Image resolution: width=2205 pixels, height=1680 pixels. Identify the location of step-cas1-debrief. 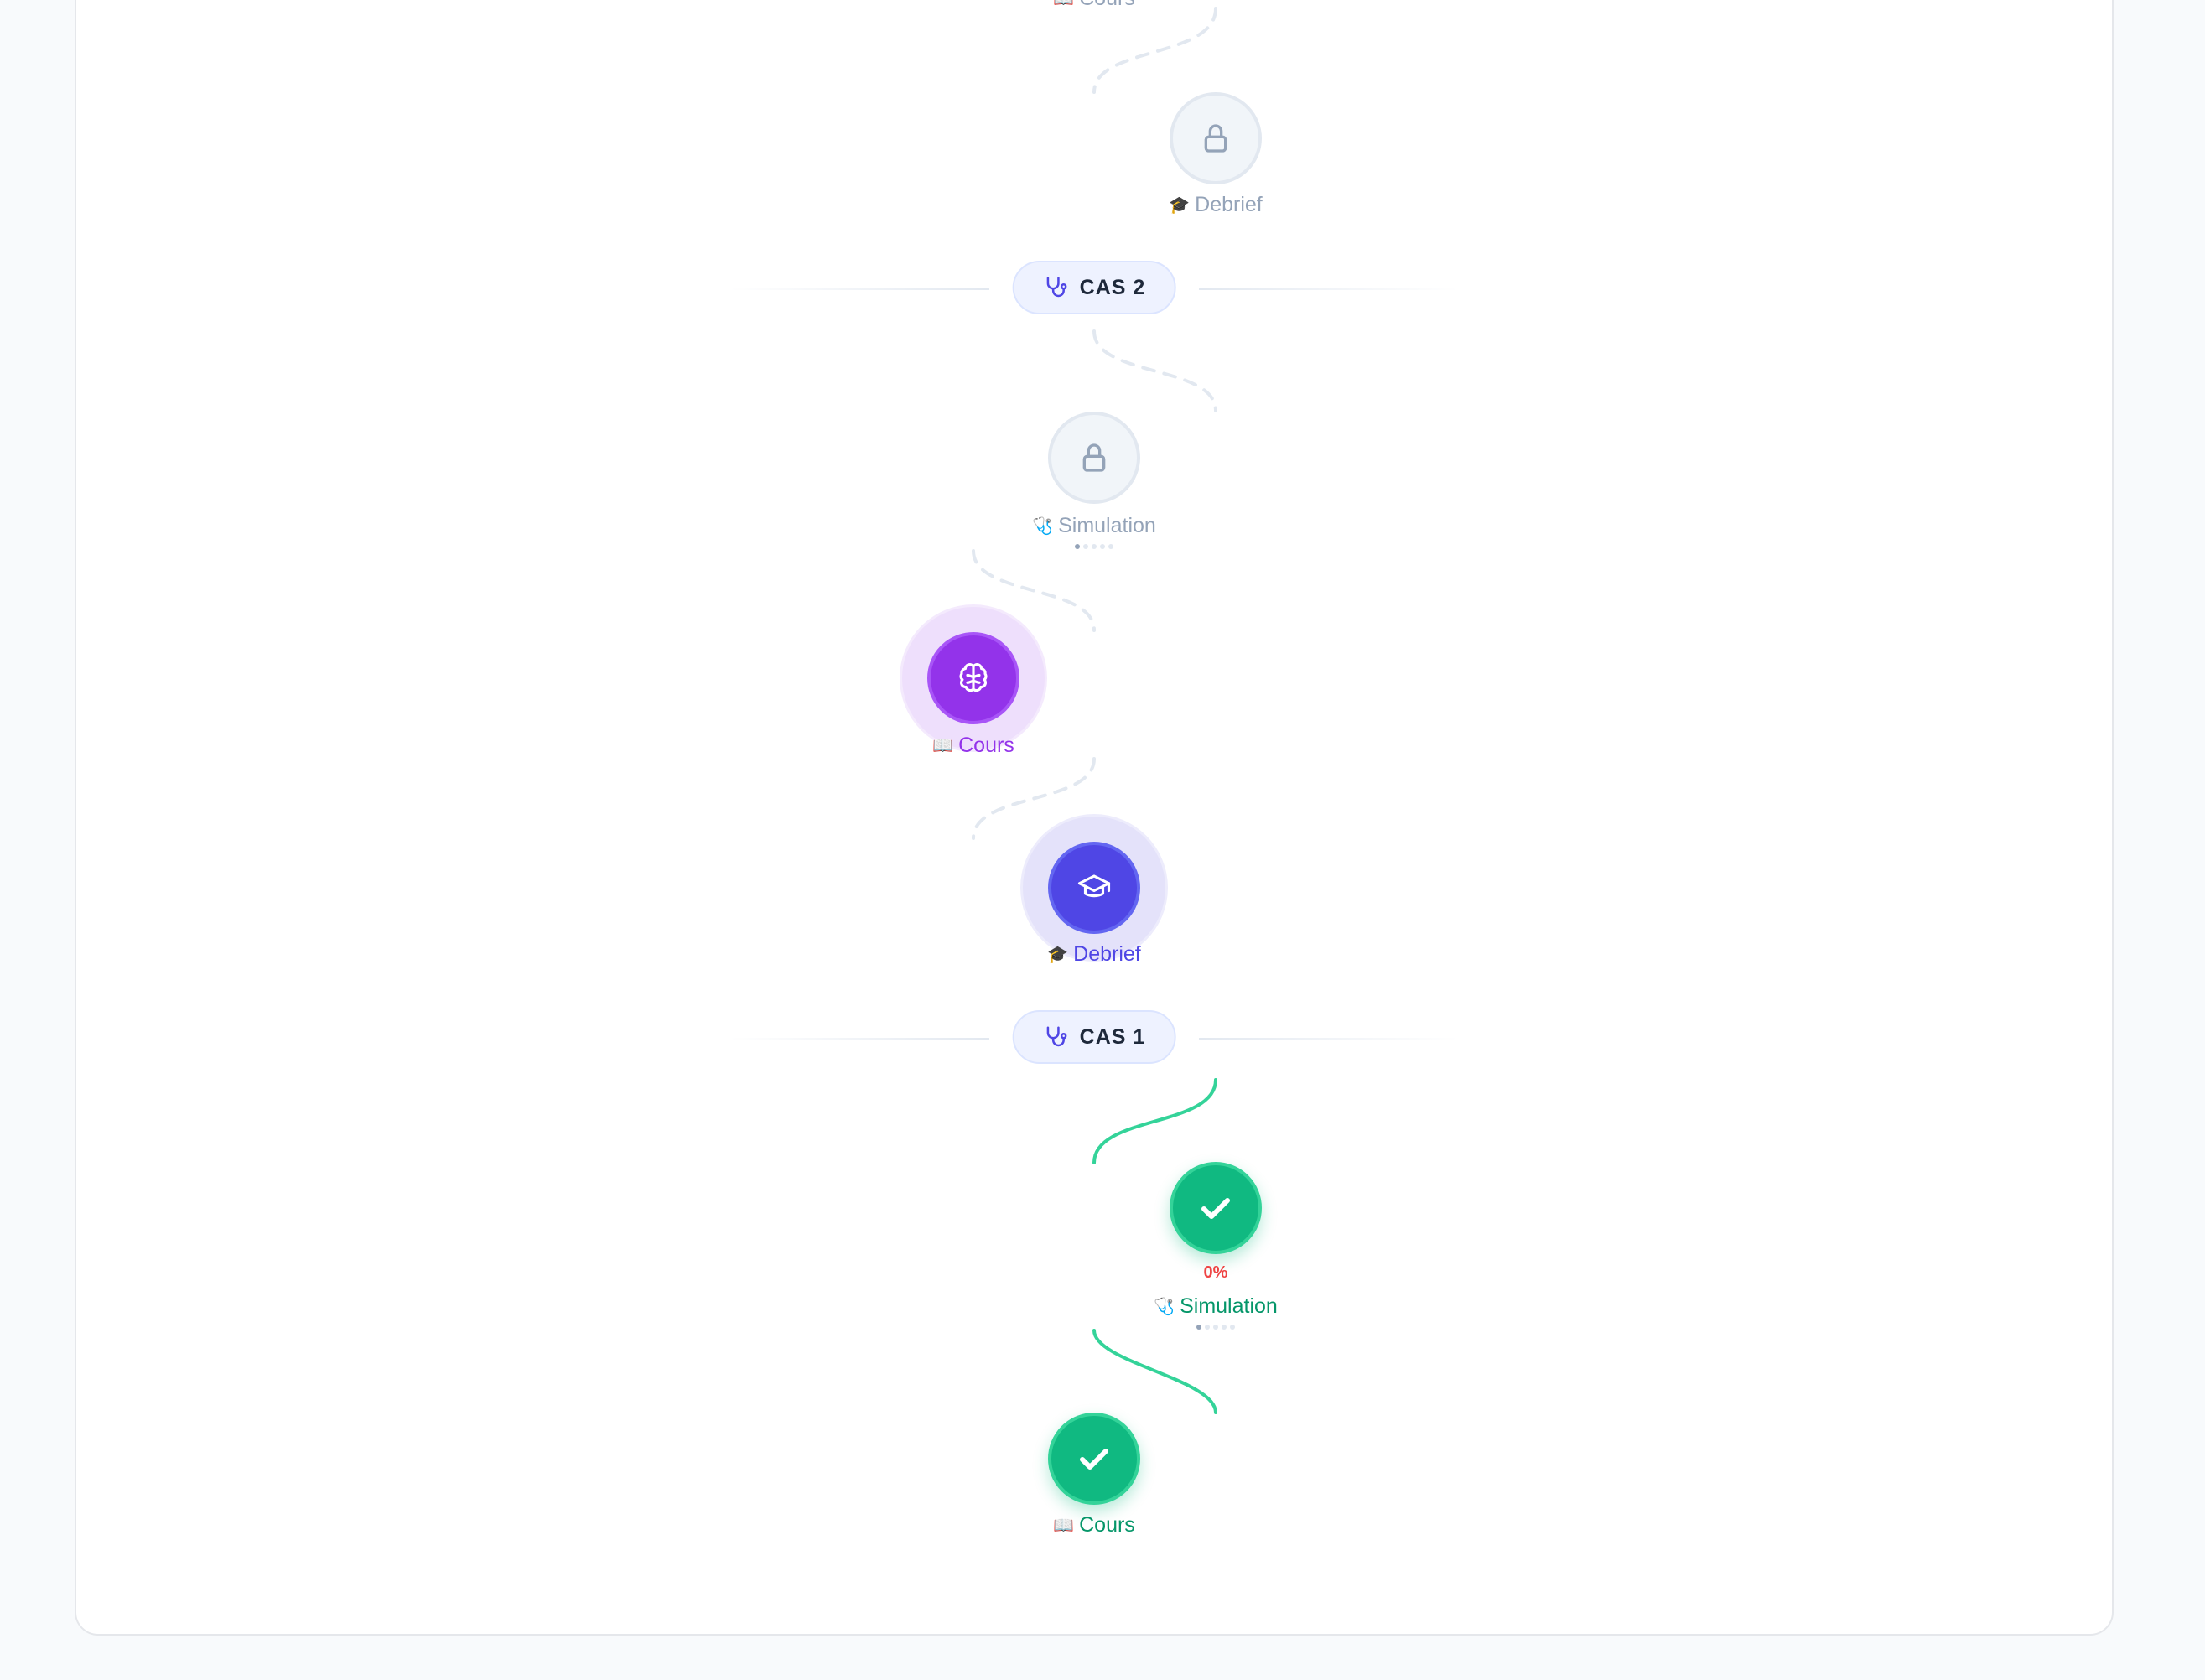
(1094, 888).